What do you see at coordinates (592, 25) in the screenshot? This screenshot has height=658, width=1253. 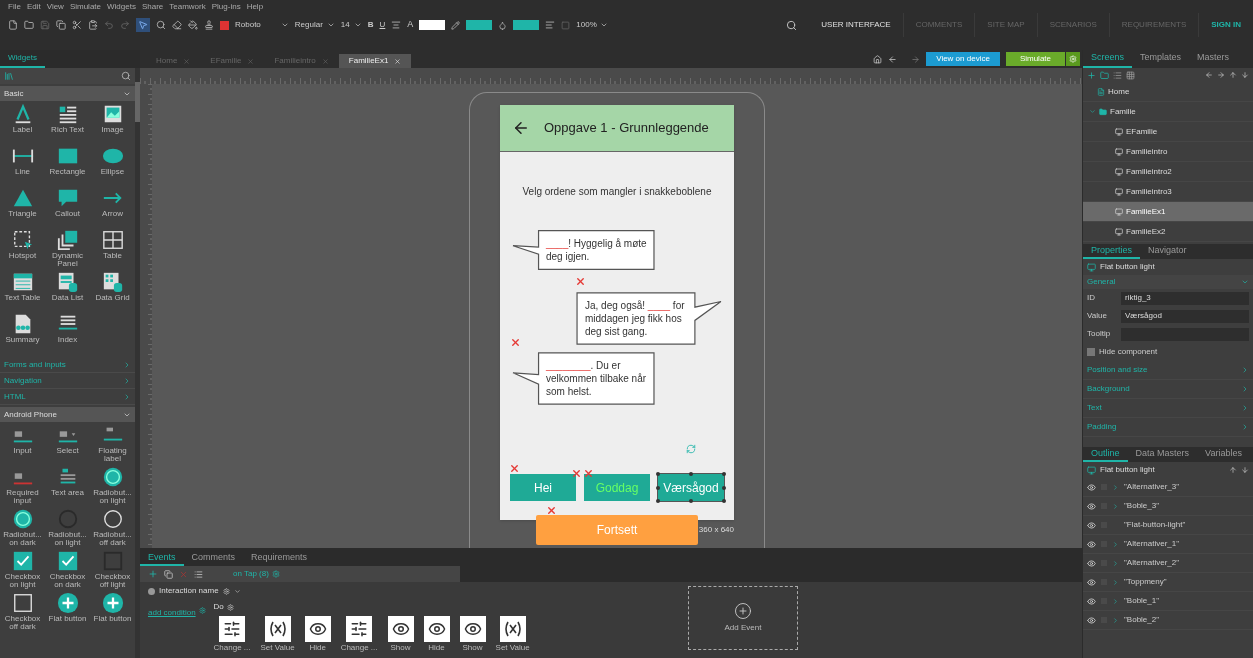 I see `zoom-dropdown: 100%` at bounding box center [592, 25].